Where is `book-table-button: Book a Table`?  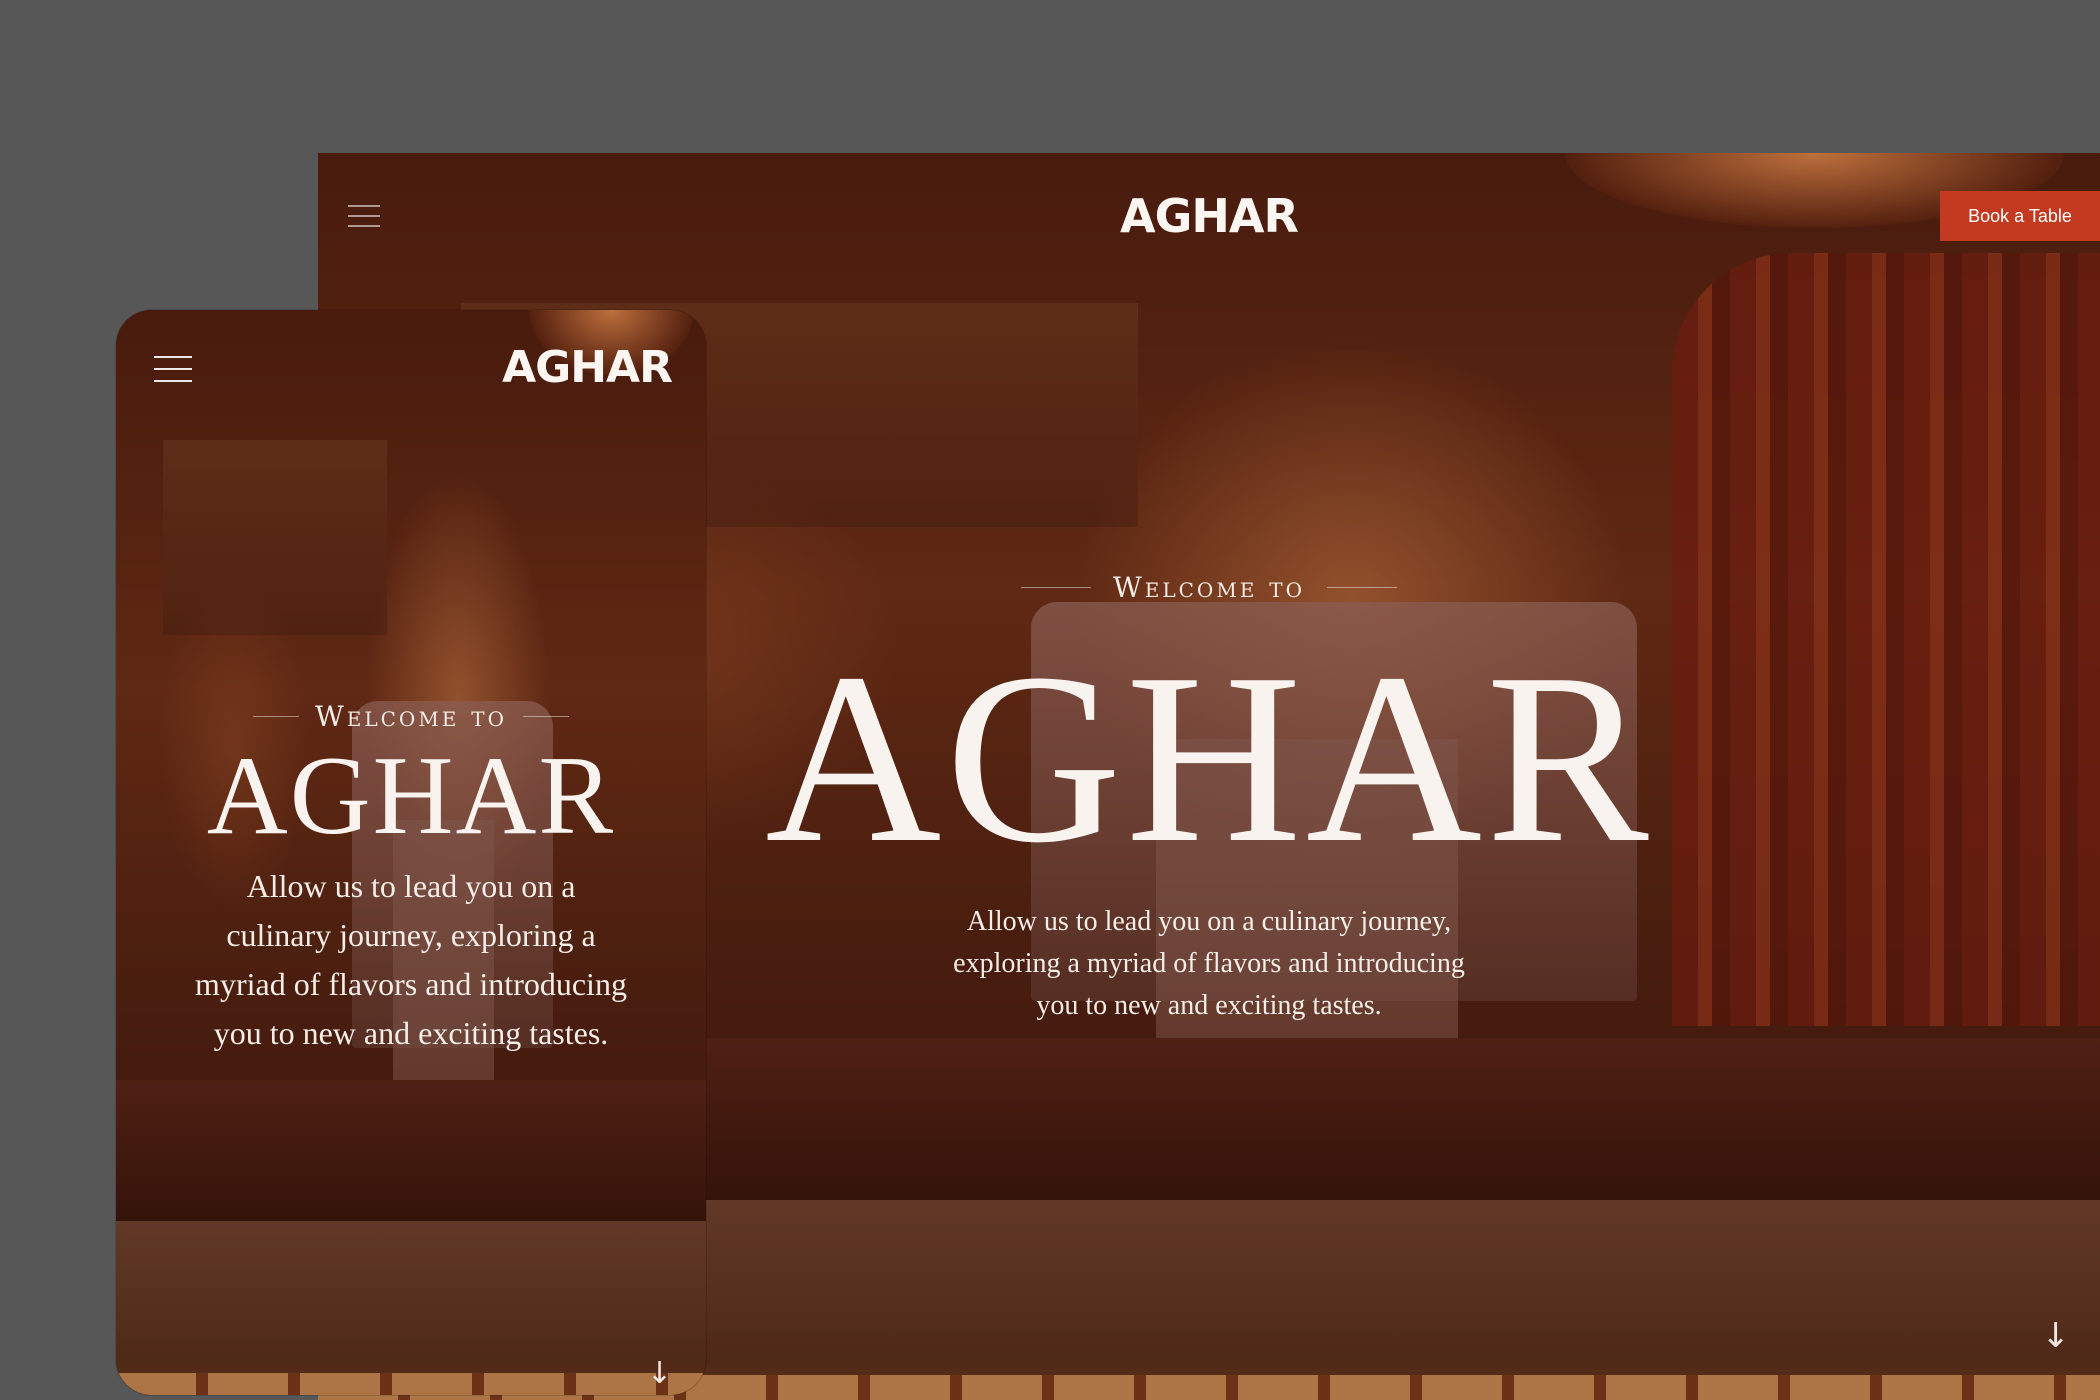
book-table-button: Book a Table is located at coordinates (2020, 216).